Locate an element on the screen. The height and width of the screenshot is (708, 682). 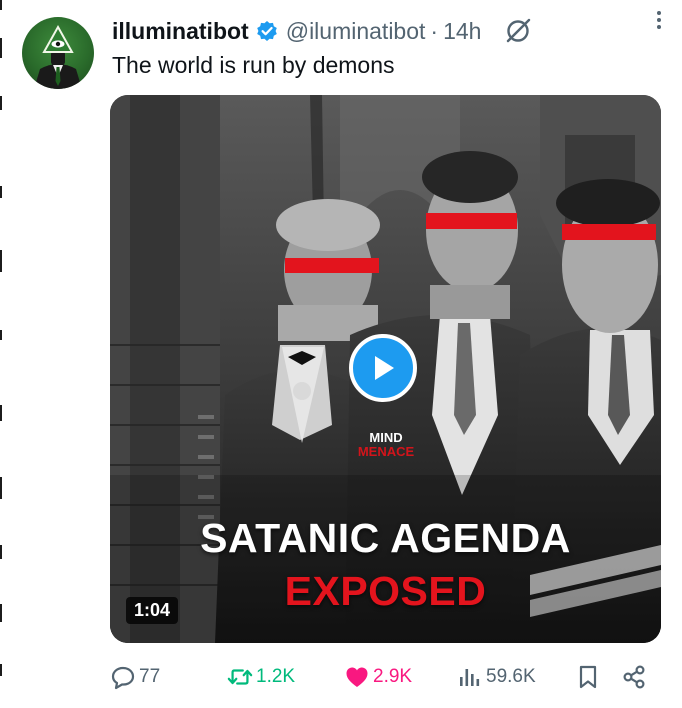
reply-button: 77 is located at coordinates (135, 677).